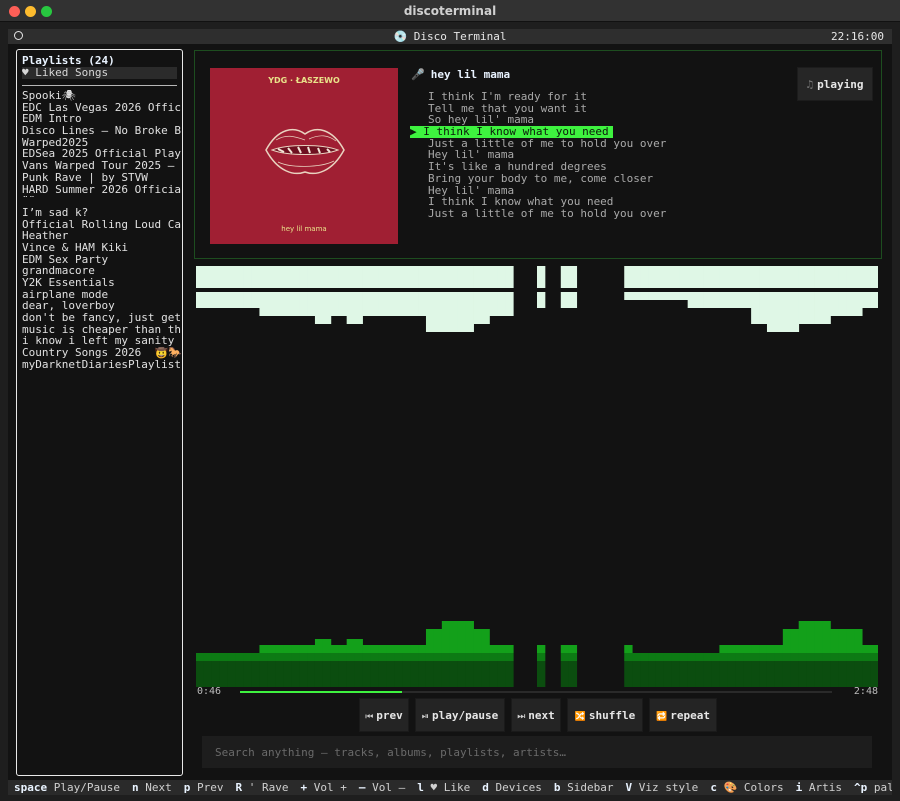 This screenshot has width=900, height=801. I want to click on sidebar-playlist-item: i know i left my sanity, so click(102, 341).